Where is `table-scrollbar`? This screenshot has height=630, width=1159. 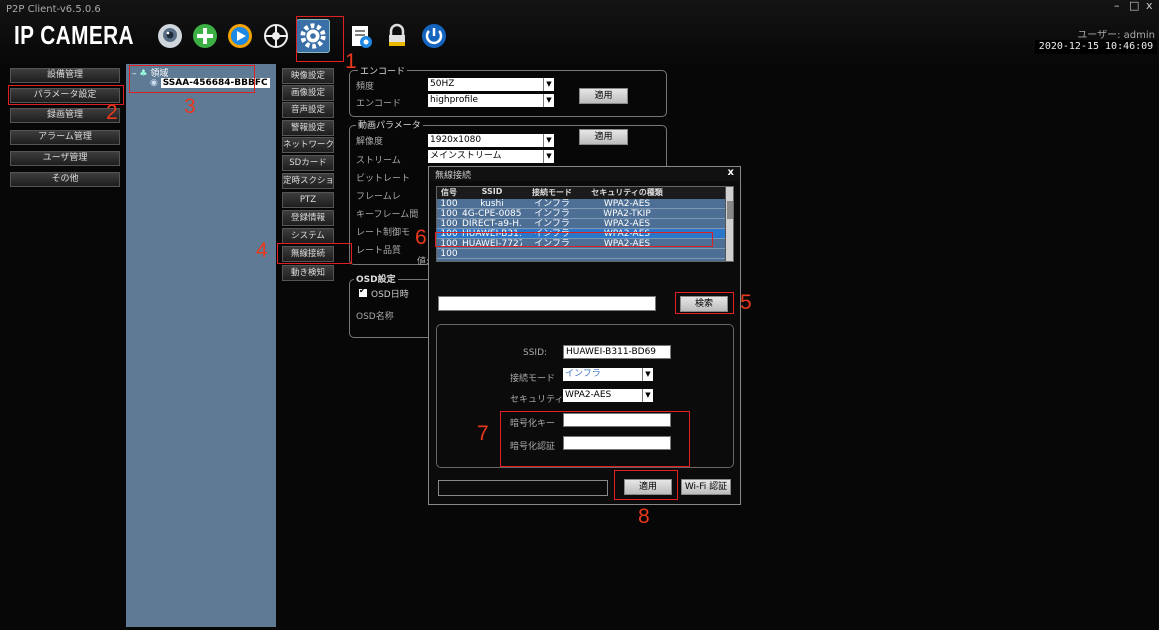
table-scrollbar is located at coordinates (729, 224).